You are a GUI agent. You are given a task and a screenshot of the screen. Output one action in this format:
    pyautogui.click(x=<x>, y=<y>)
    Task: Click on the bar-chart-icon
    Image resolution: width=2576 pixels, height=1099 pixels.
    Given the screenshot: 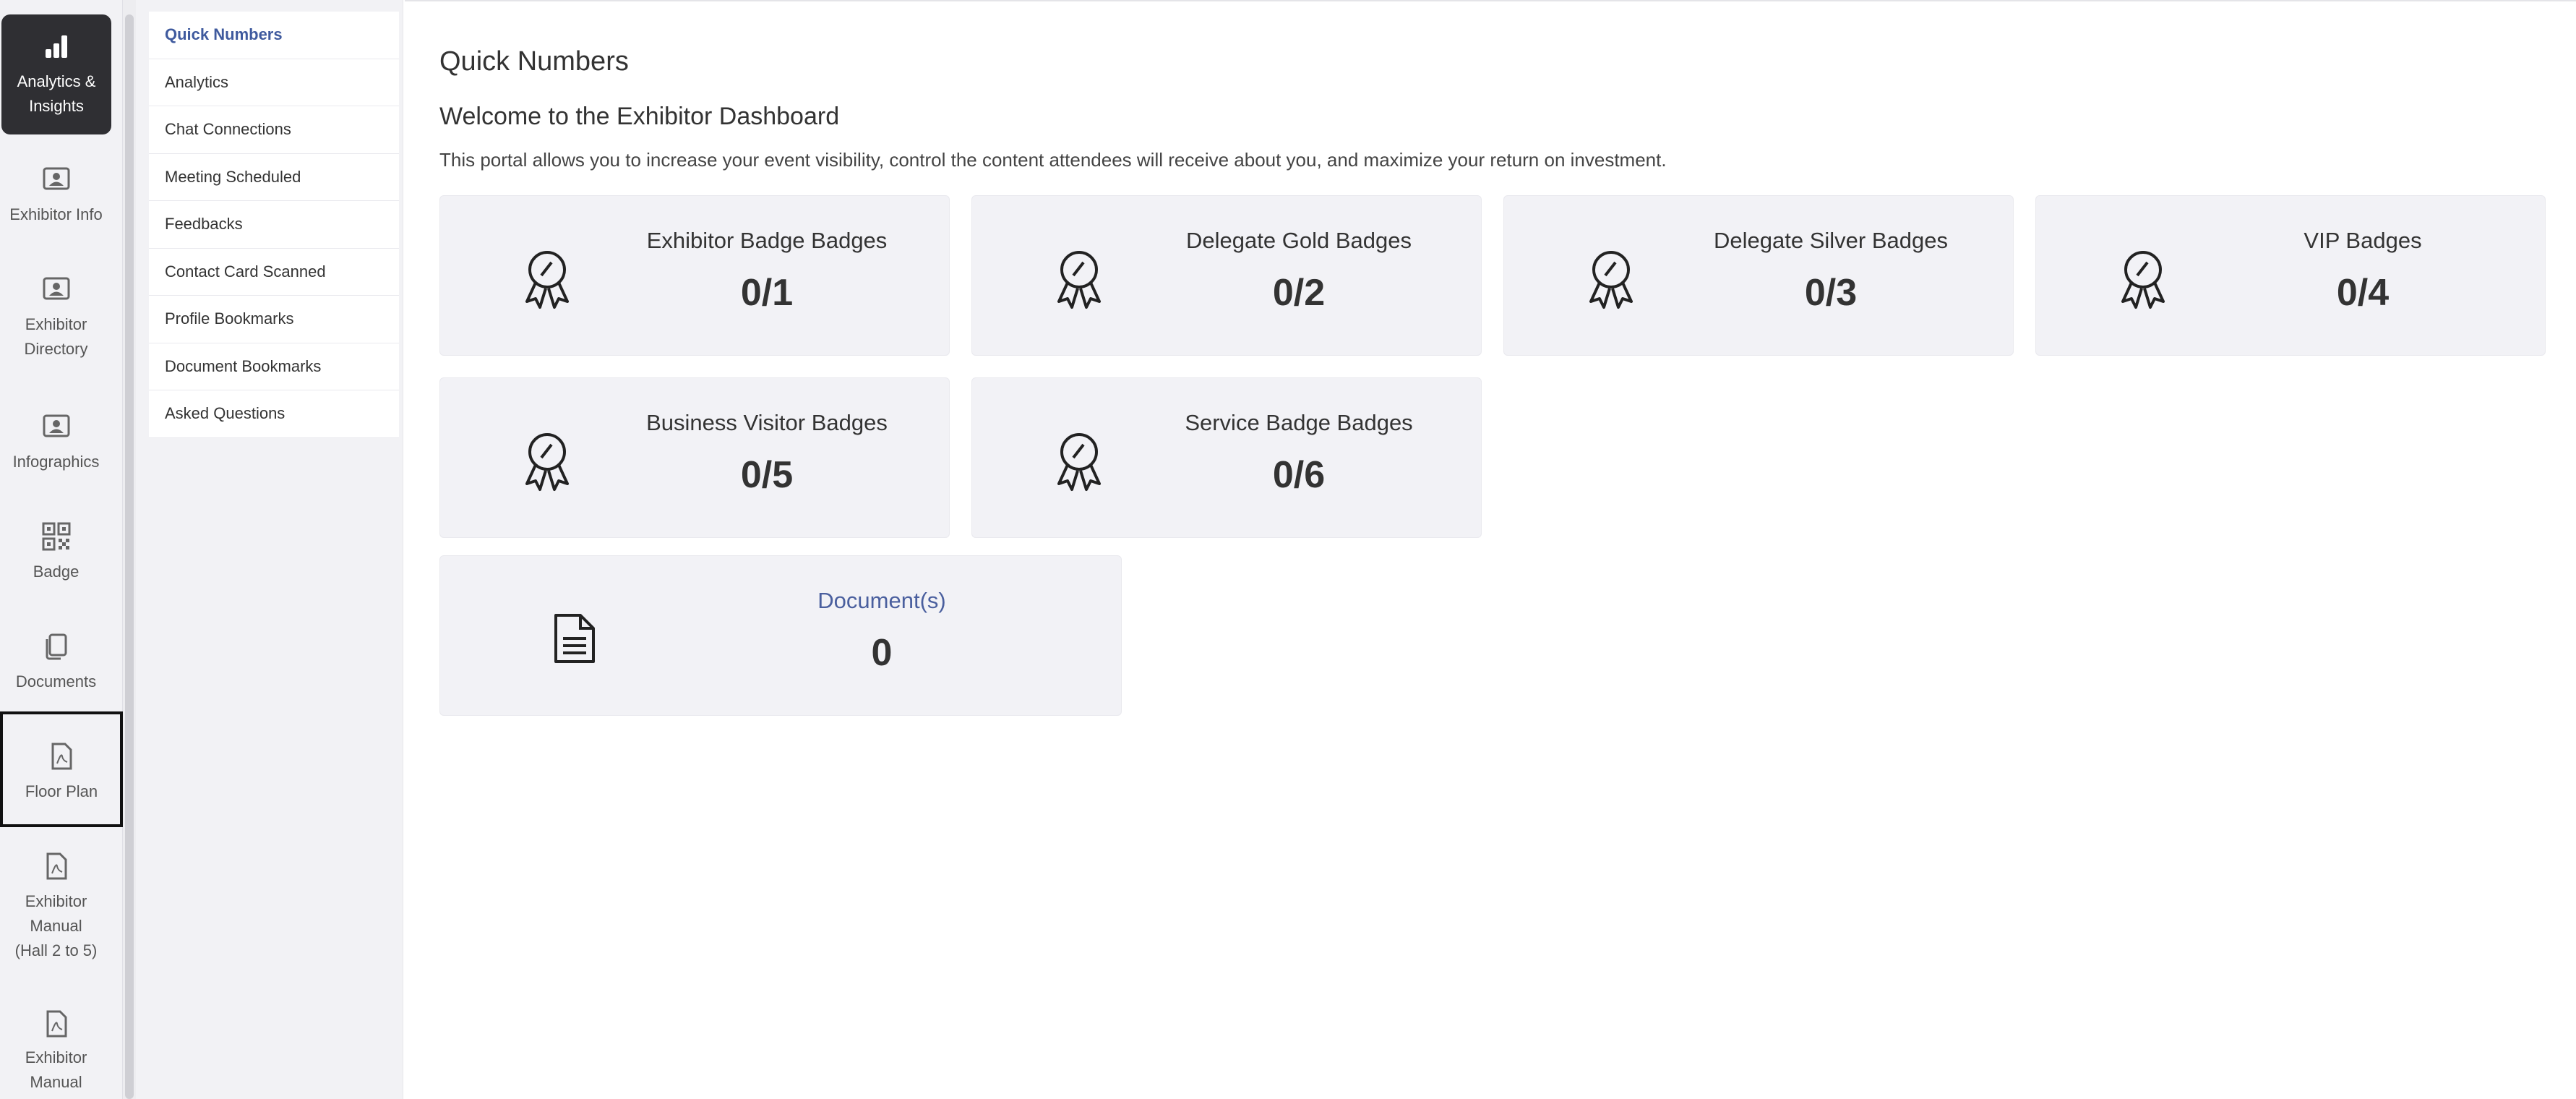 What is the action you would take?
    pyautogui.click(x=56, y=46)
    